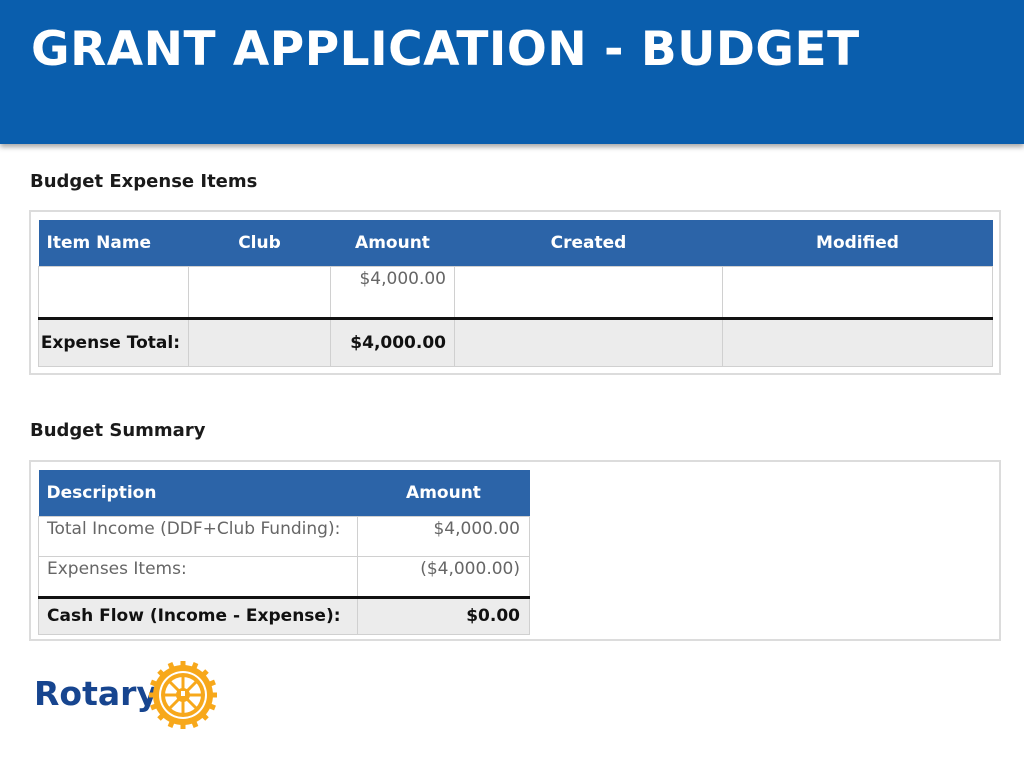 This screenshot has width=1024, height=768. Describe the element at coordinates (588, 243) in the screenshot. I see `column-header-created: Created` at that location.